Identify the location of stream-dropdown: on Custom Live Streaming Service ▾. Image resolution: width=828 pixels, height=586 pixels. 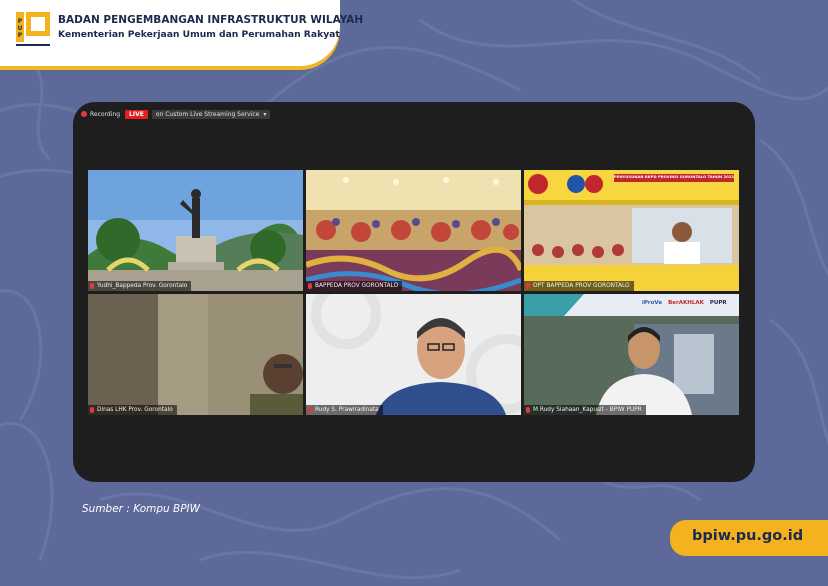
(211, 114).